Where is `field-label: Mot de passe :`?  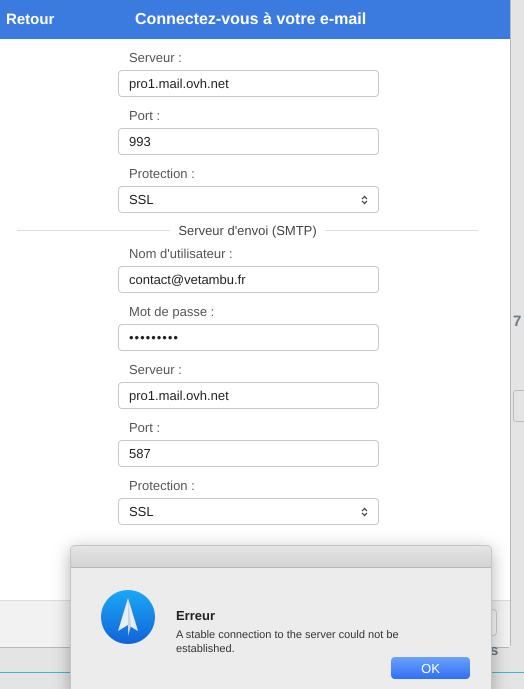 field-label: Mot de passe : is located at coordinates (171, 312).